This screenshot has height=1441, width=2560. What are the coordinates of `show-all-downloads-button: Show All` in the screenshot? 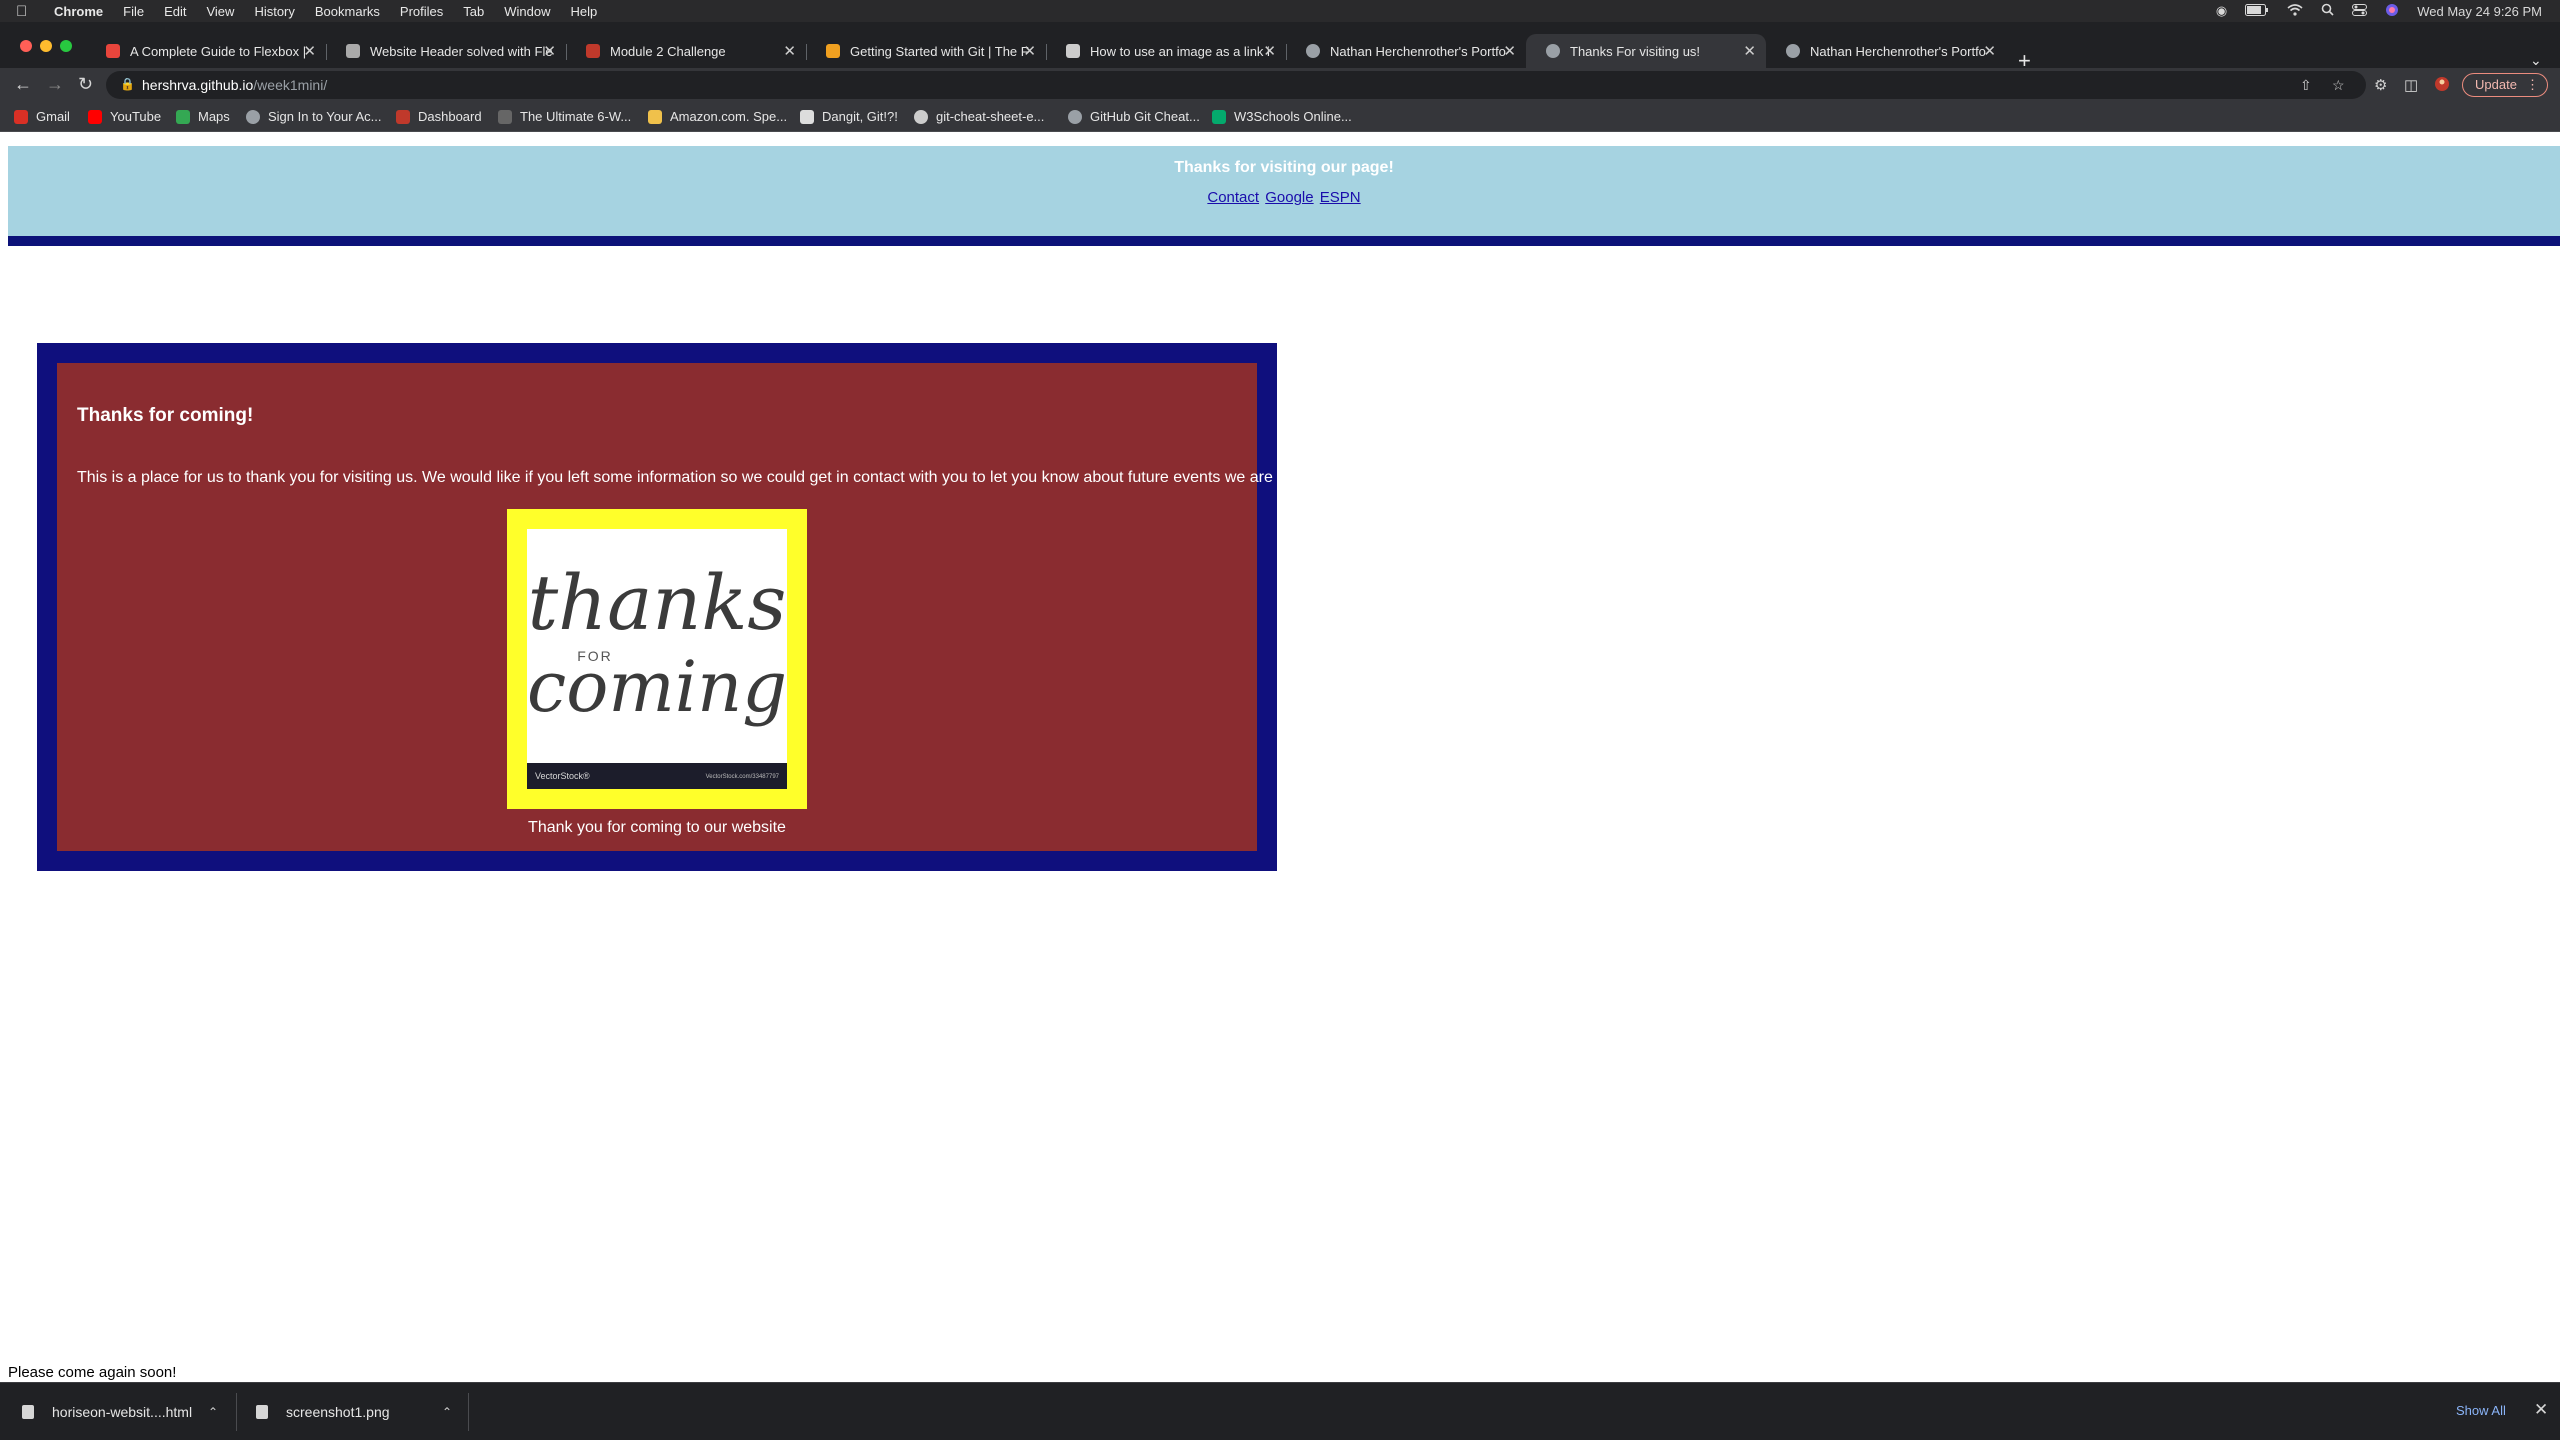 It's located at (2481, 1410).